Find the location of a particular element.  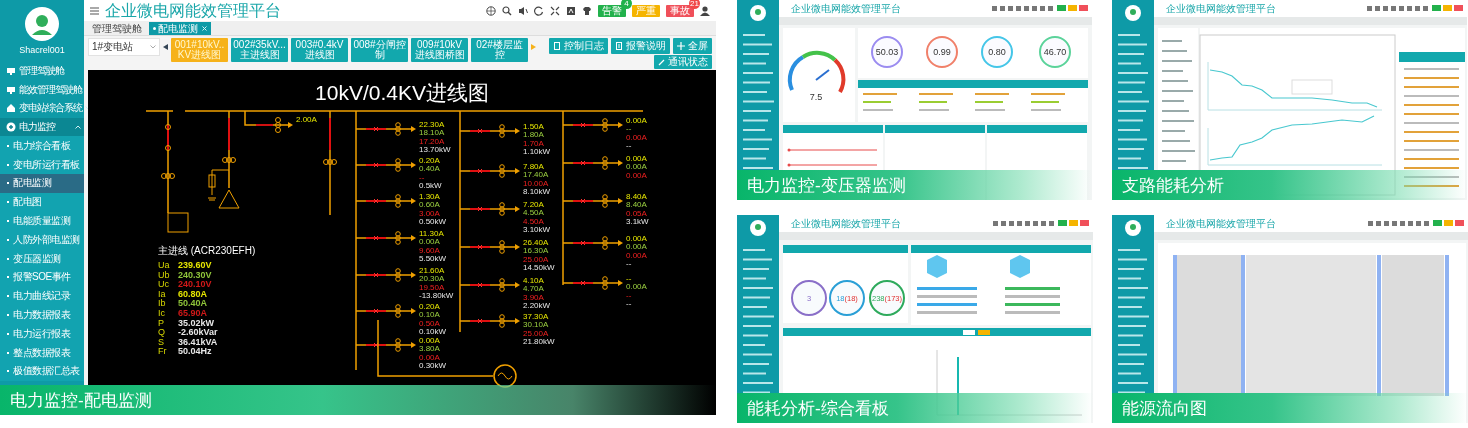

reading-text: 5.50kW is located at coordinates (433, 258).